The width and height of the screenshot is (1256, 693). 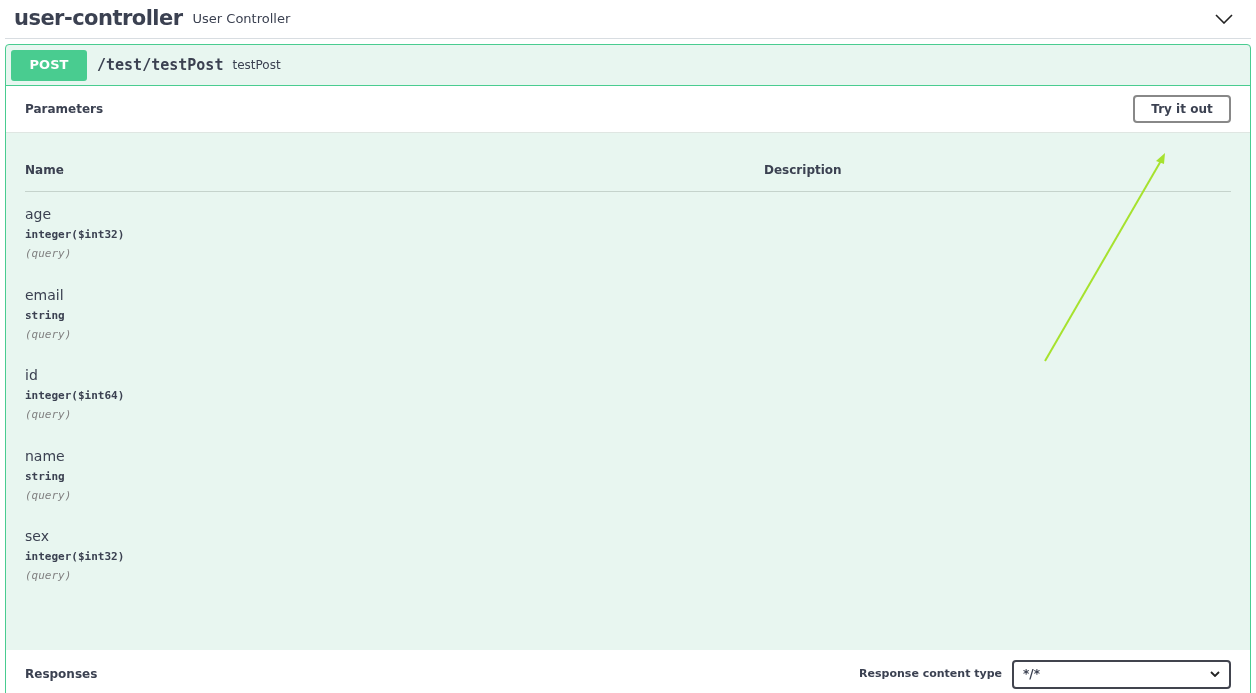 I want to click on tag-name: user-controller, so click(x=98, y=19).